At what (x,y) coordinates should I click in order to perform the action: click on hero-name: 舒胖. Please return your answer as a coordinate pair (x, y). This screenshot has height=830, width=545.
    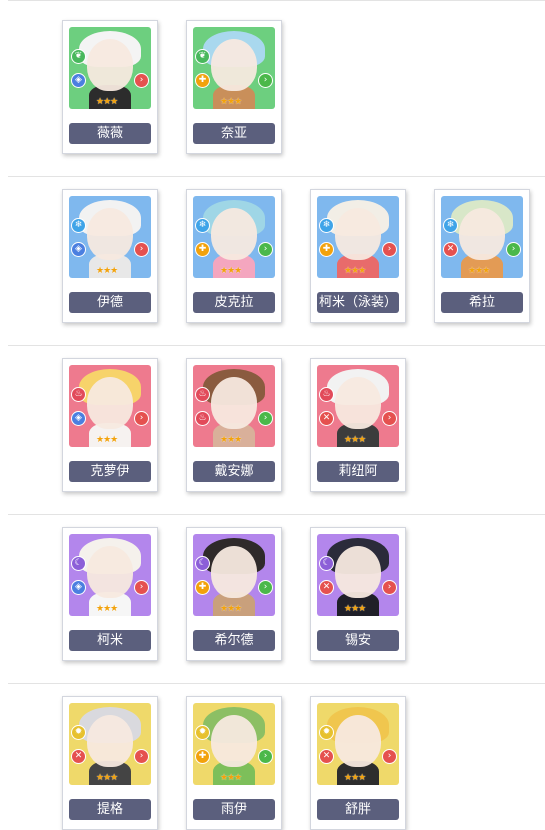
    Looking at the image, I should click on (358, 809).